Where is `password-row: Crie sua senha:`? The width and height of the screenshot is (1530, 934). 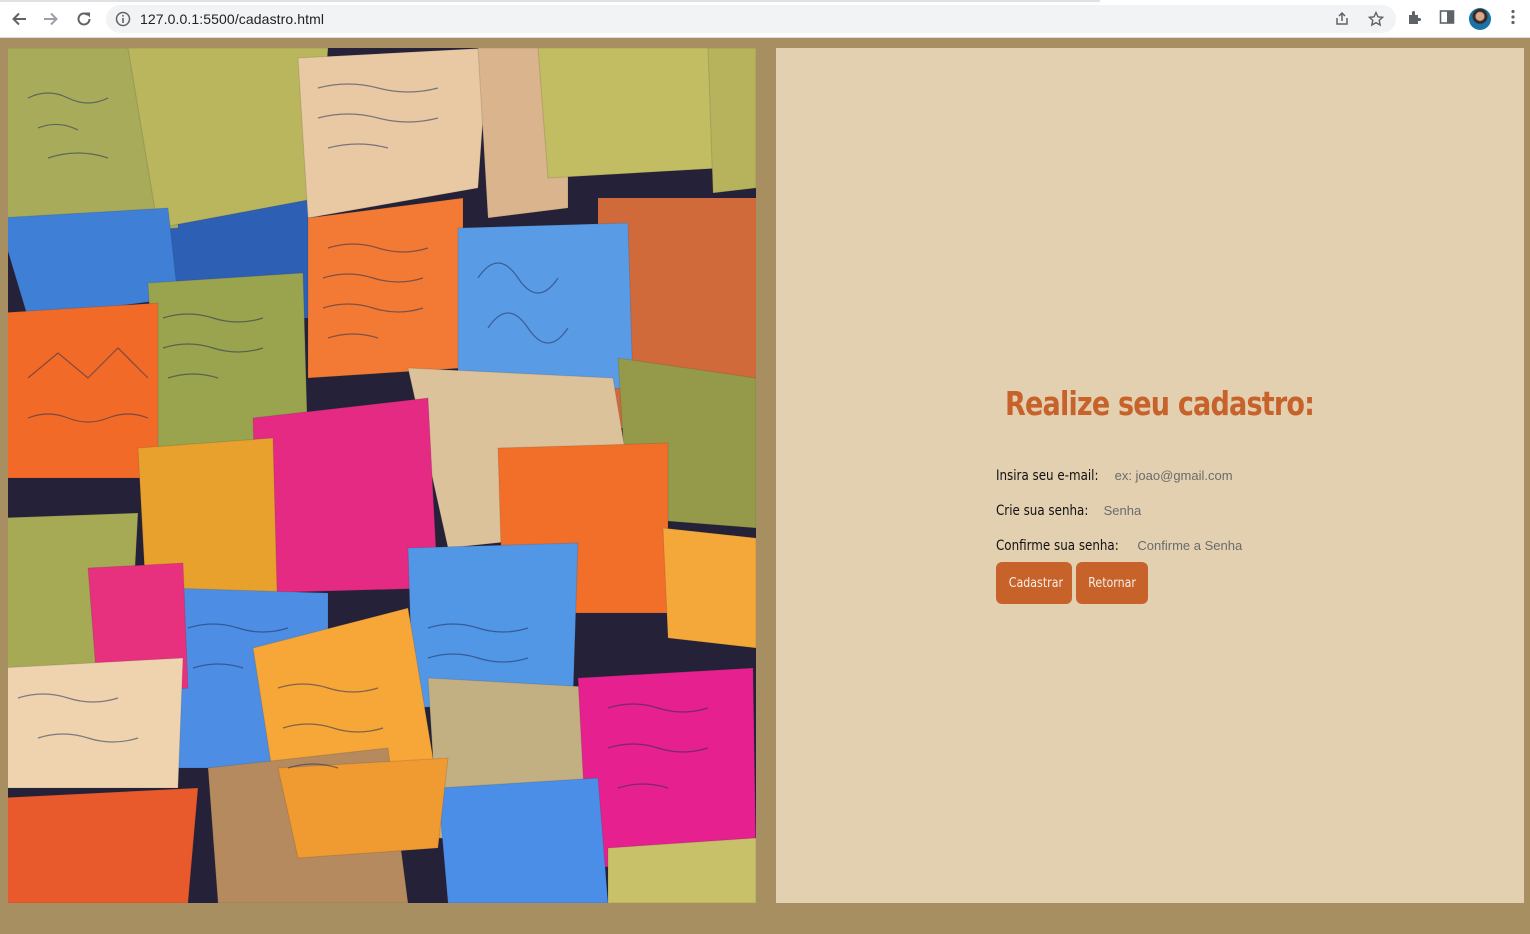
password-row: Crie sua senha: is located at coordinates (1130, 510).